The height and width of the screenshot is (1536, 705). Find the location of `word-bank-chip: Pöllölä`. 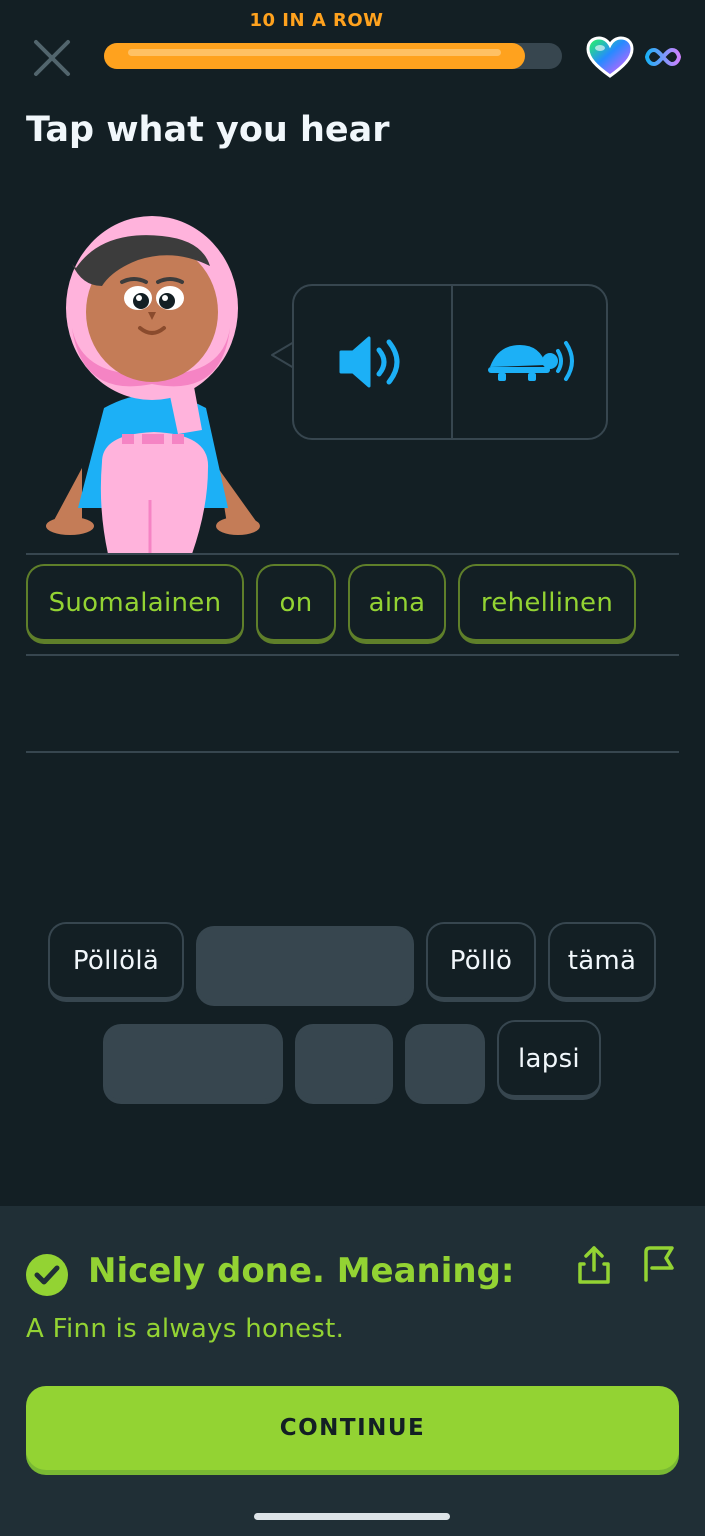

word-bank-chip: Pöllölä is located at coordinates (116, 962).